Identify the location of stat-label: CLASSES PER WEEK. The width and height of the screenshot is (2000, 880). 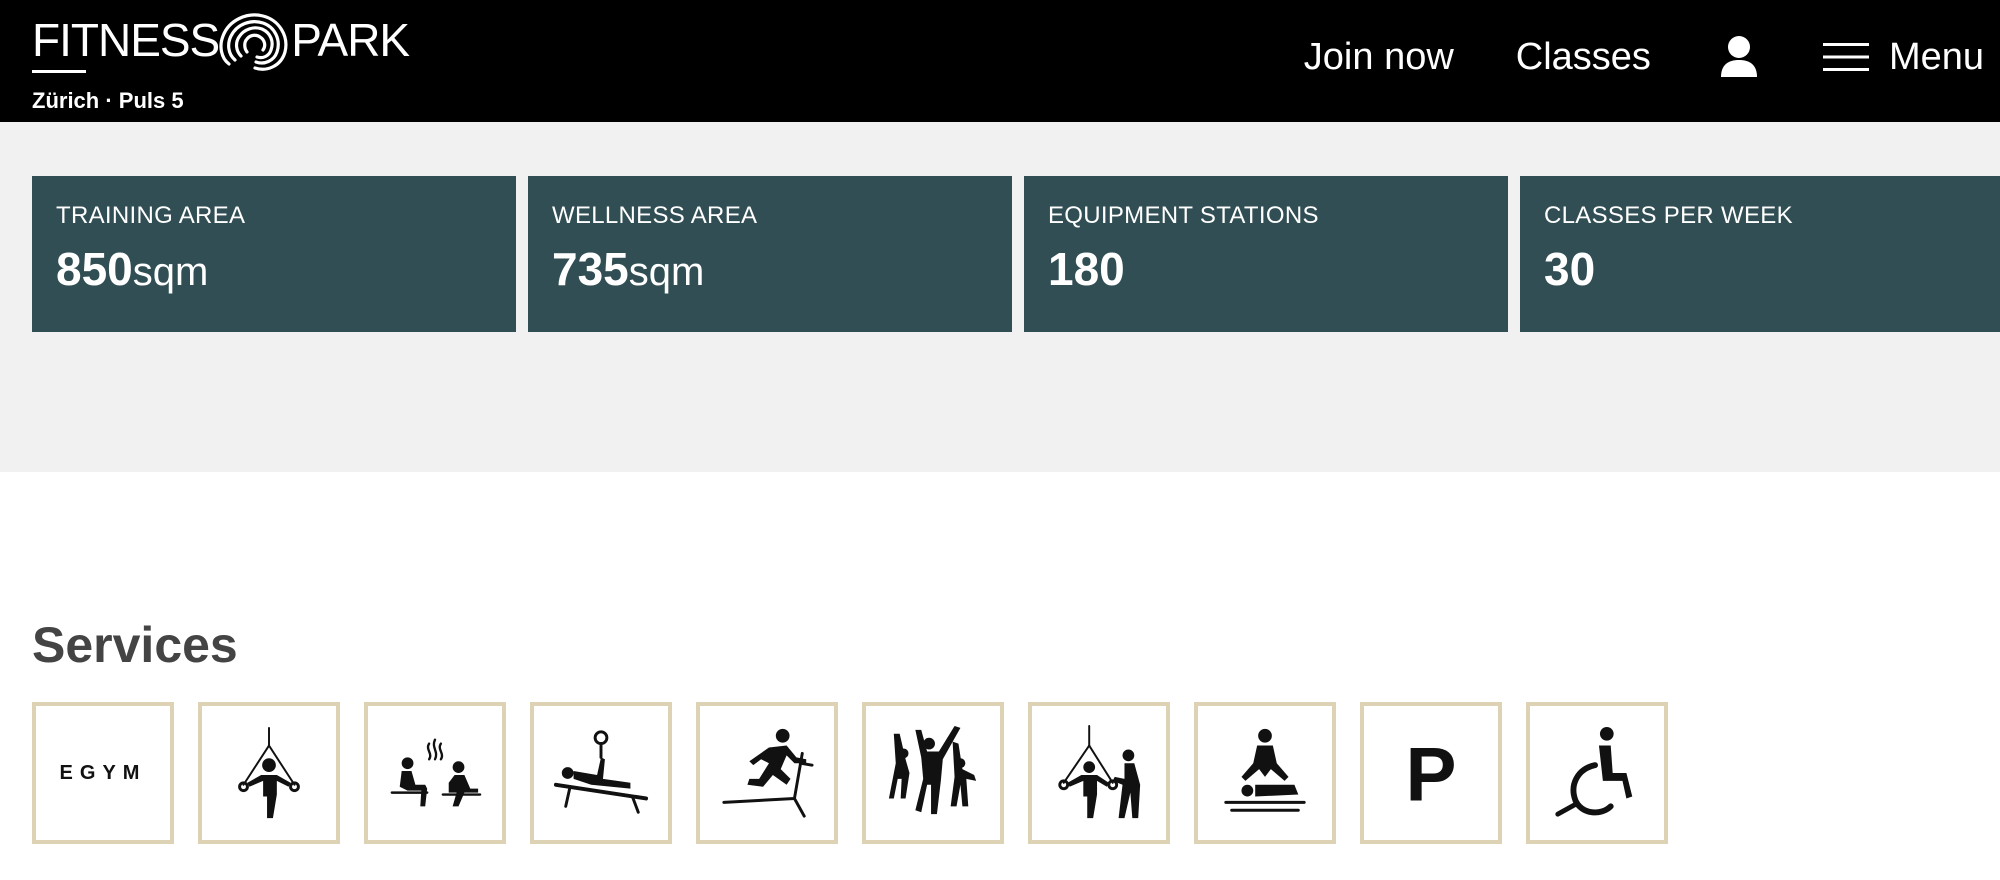
(1668, 215).